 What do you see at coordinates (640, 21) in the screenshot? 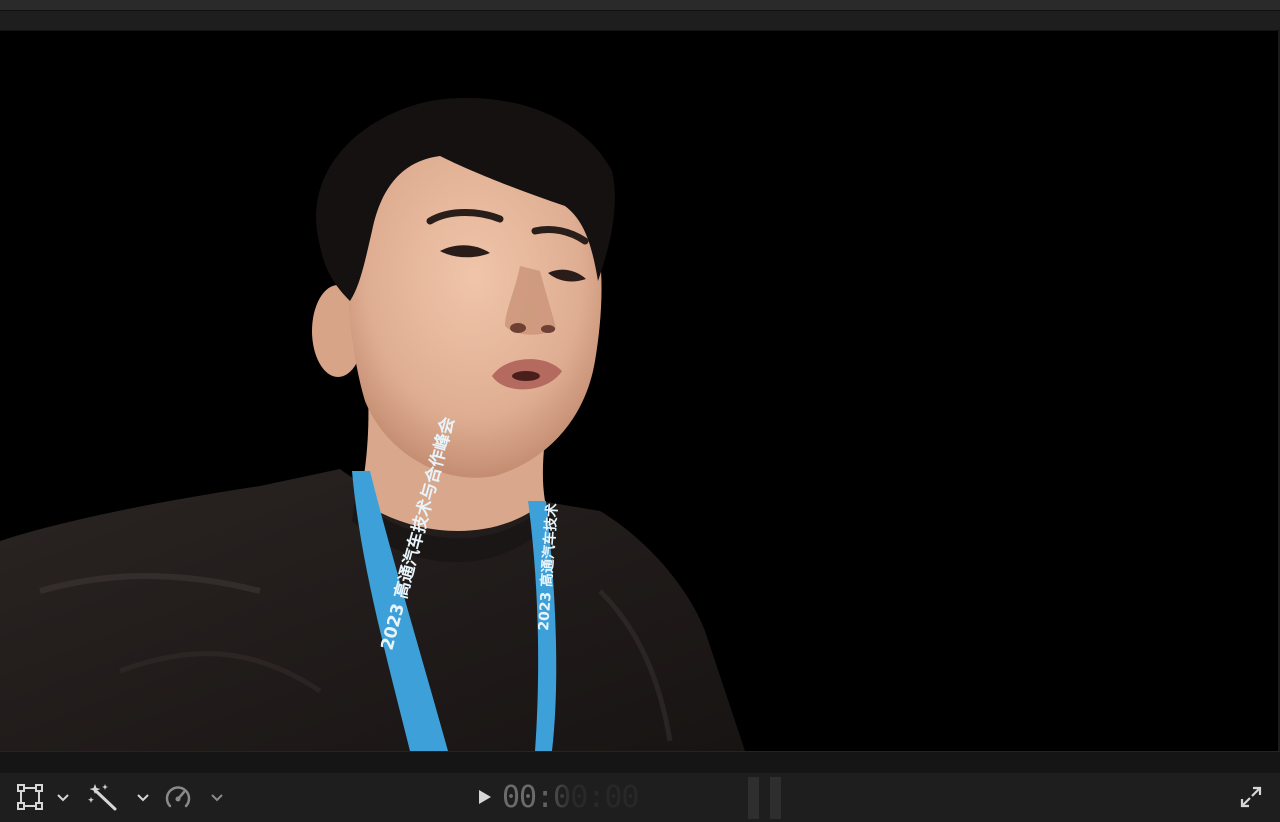
I see `viewer-header-bar` at bounding box center [640, 21].